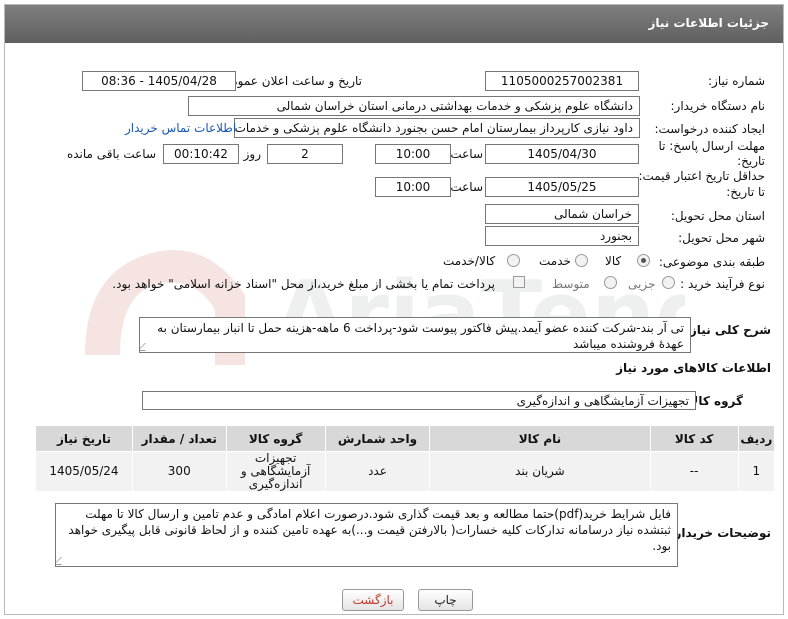 The image size is (788, 619). What do you see at coordinates (736, 81) in the screenshot?
I see `need-number-label: شماره نیاز:` at bounding box center [736, 81].